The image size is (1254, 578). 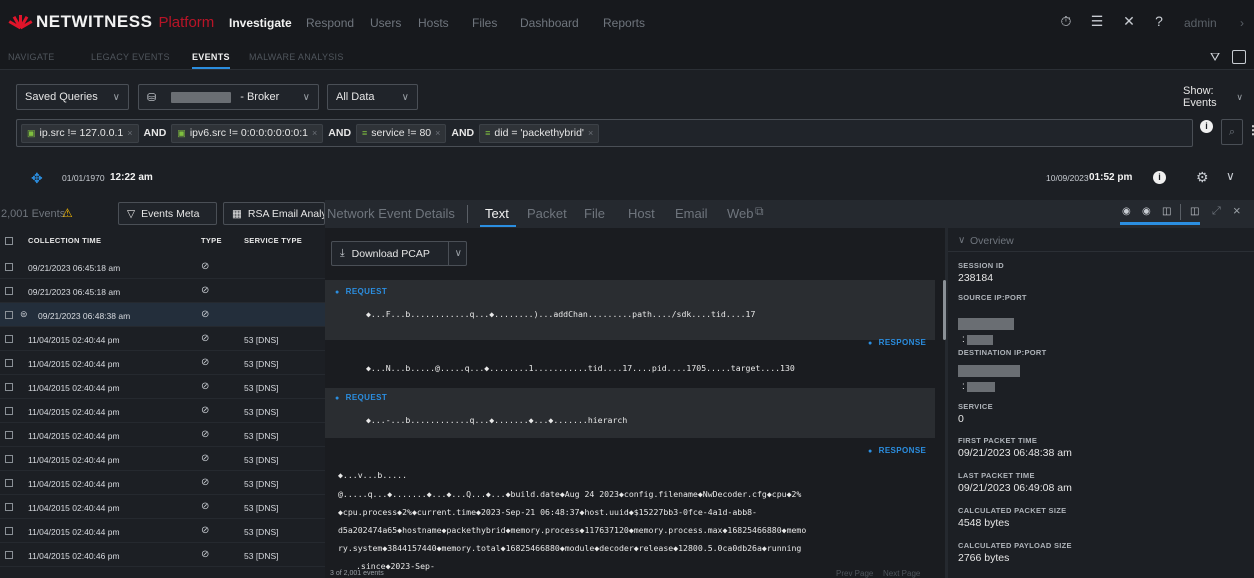 I want to click on nav-investigate: Investigate, so click(x=260, y=23).